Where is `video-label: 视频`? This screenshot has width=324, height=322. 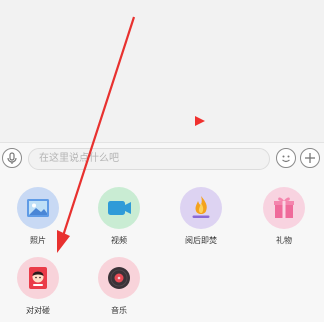
video-label: 视频 is located at coordinates (119, 240).